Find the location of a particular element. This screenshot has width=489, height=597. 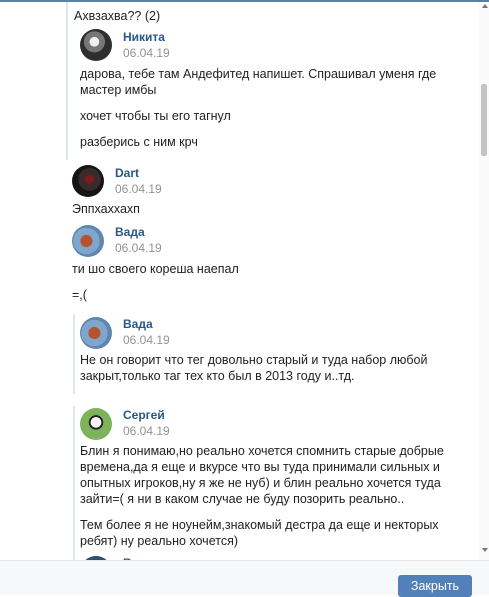

message-text: Ахвзахва?? (2) is located at coordinates (117, 16).